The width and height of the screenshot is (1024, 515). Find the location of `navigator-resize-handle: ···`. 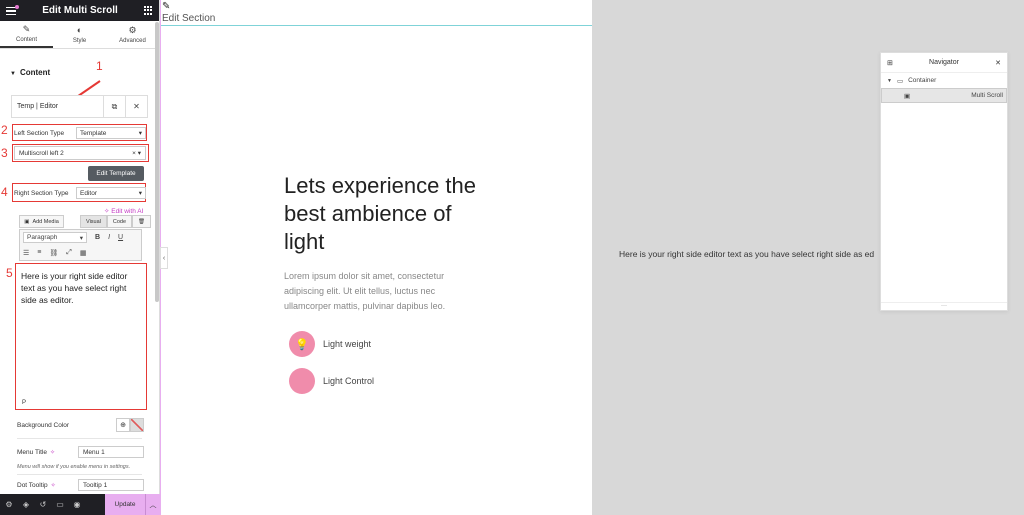

navigator-resize-handle: ··· is located at coordinates (944, 306).